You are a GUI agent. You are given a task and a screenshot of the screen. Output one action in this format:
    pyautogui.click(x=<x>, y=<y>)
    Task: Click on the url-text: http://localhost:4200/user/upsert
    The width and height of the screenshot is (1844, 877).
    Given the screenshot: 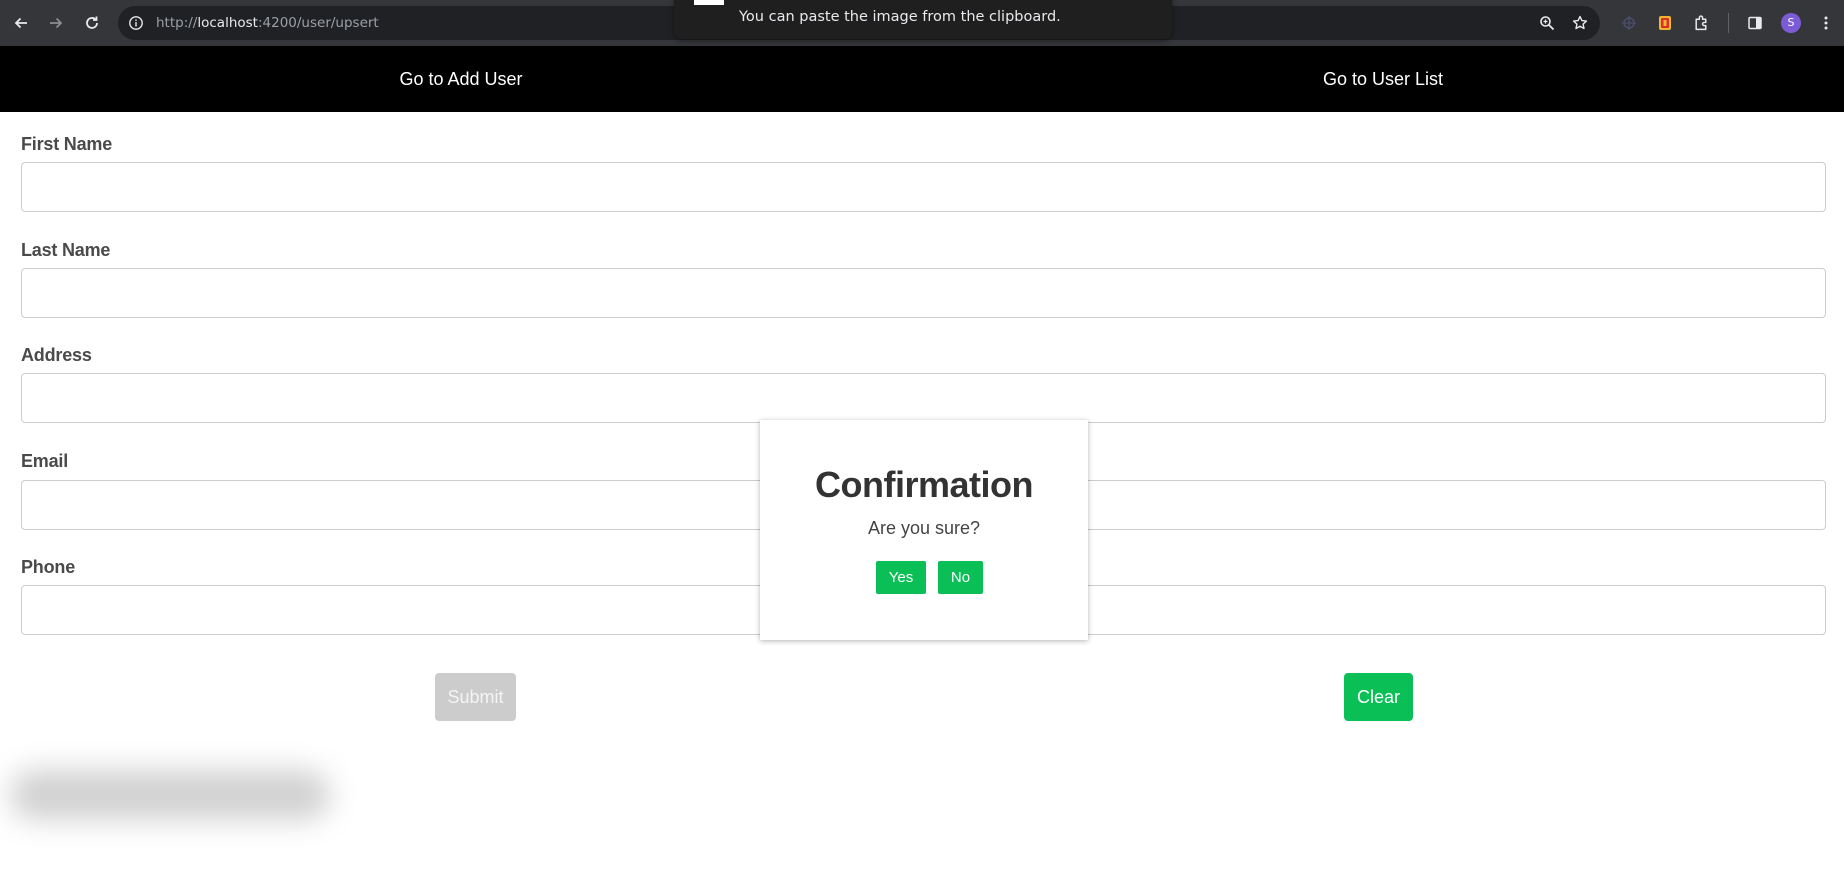 What is the action you would take?
    pyautogui.click(x=267, y=23)
    